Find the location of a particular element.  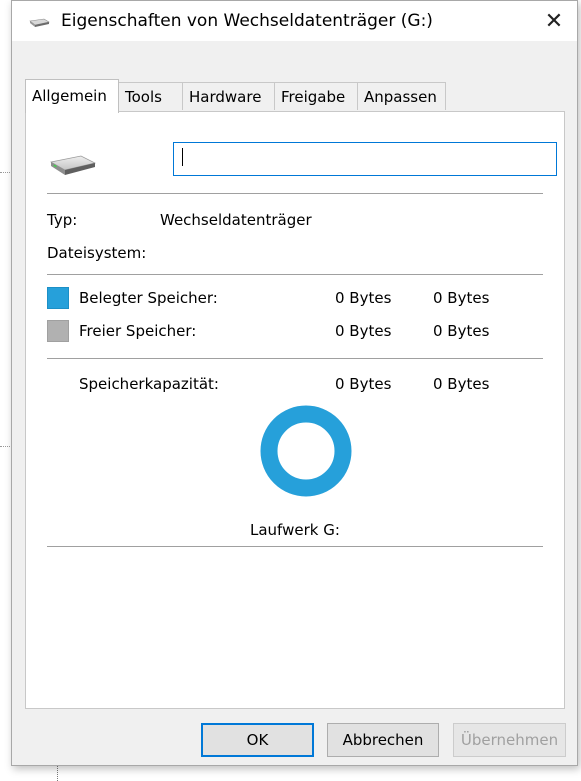

capacity-label: Speicherkapazität: is located at coordinates (149, 384).